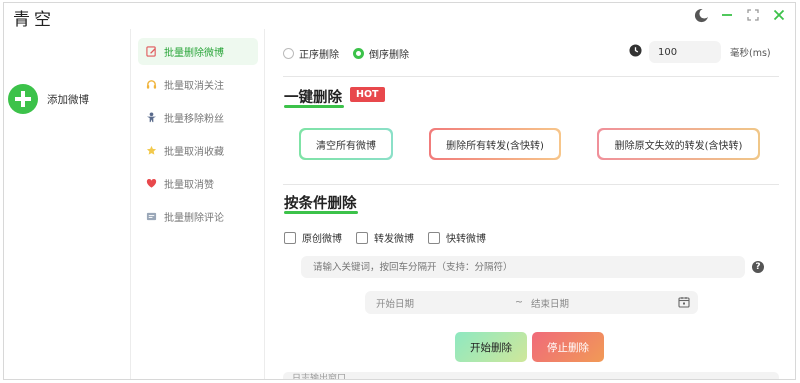 This screenshot has height=383, width=800. I want to click on start-delete-button: 开始删除, so click(491, 347).